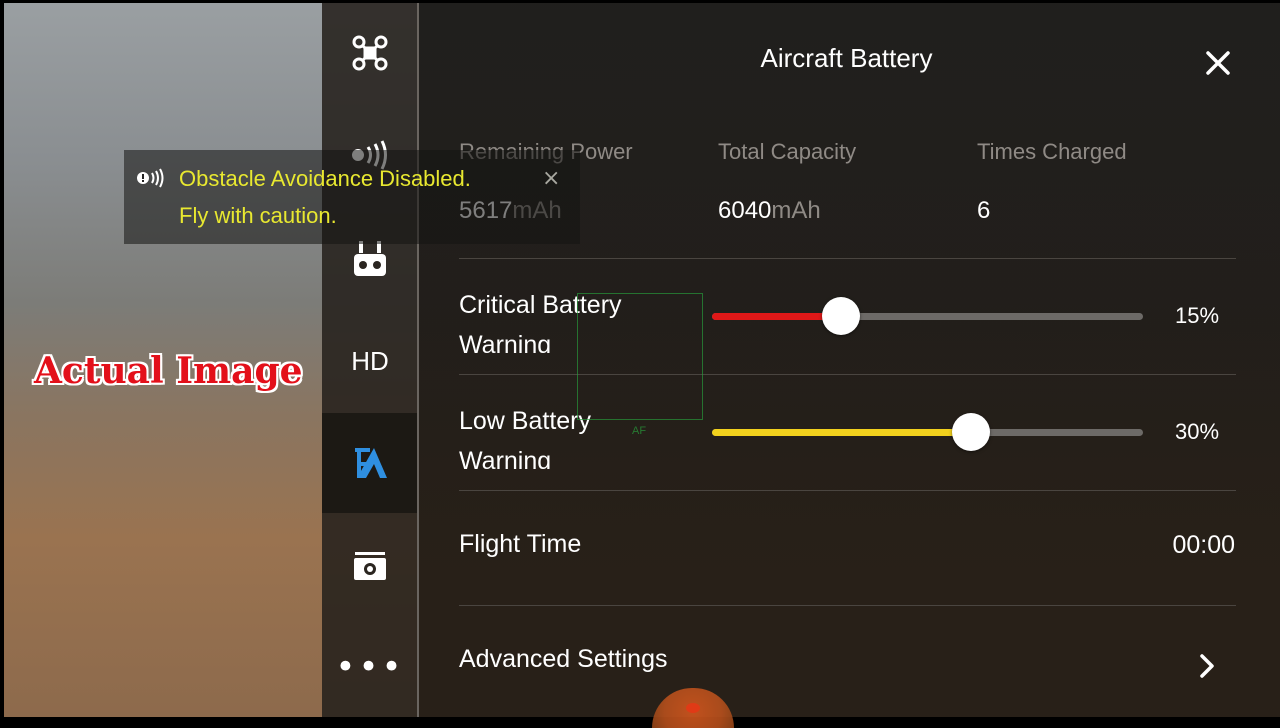 The height and width of the screenshot is (728, 1280). I want to click on low-battery-slider, so click(927, 432).